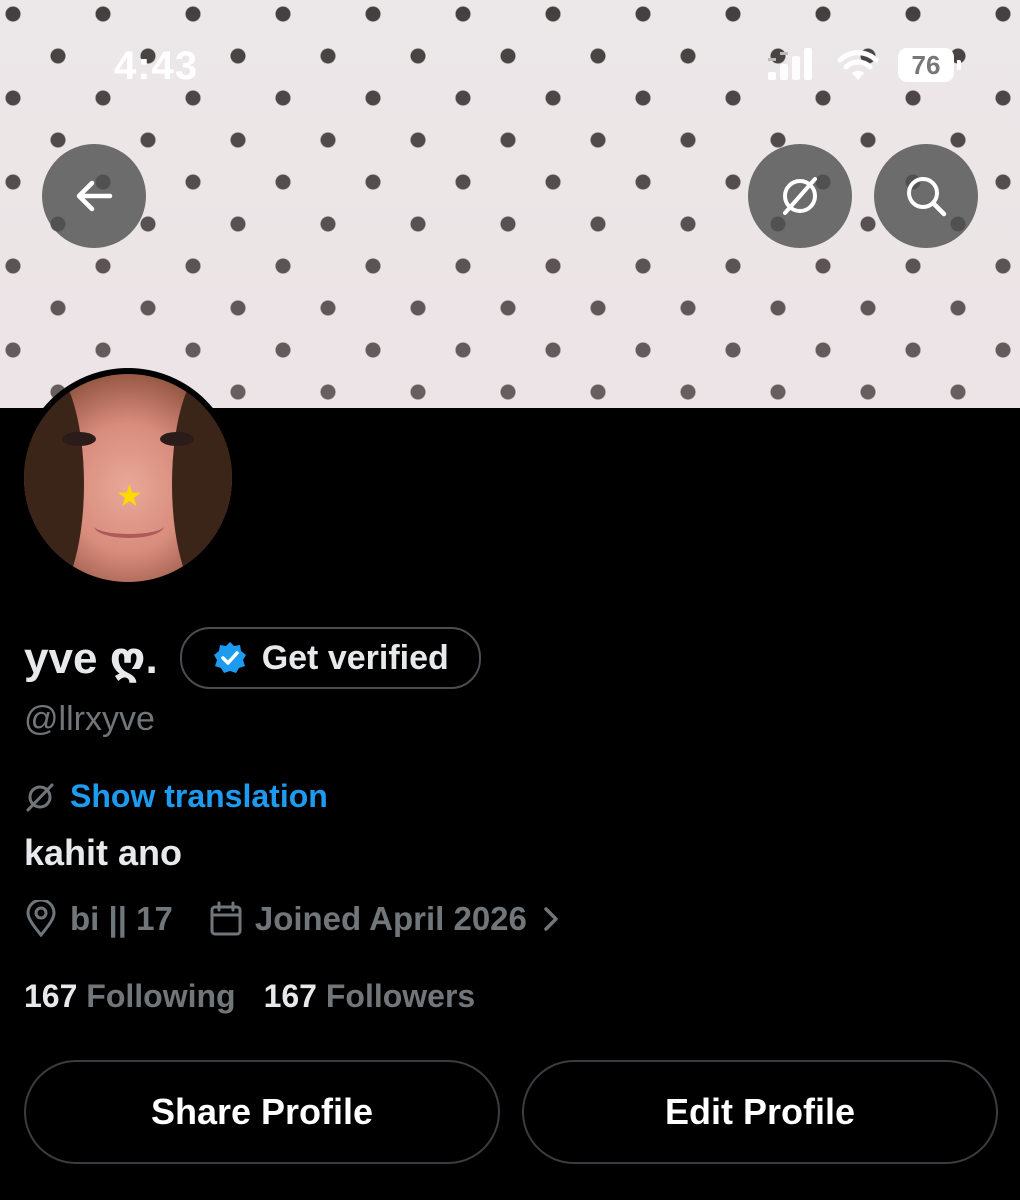  I want to click on translate-globe-icon, so click(800, 196).